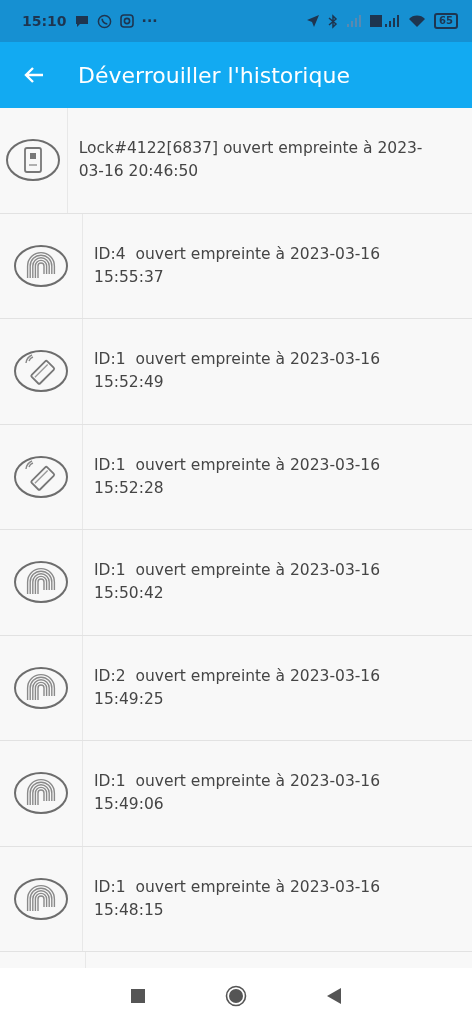 The height and width of the screenshot is (1024, 472). What do you see at coordinates (238, 371) in the screenshot?
I see `history-entry-text: ID:1 ouvert empreinte à 2023-03-16 15:52:49` at bounding box center [238, 371].